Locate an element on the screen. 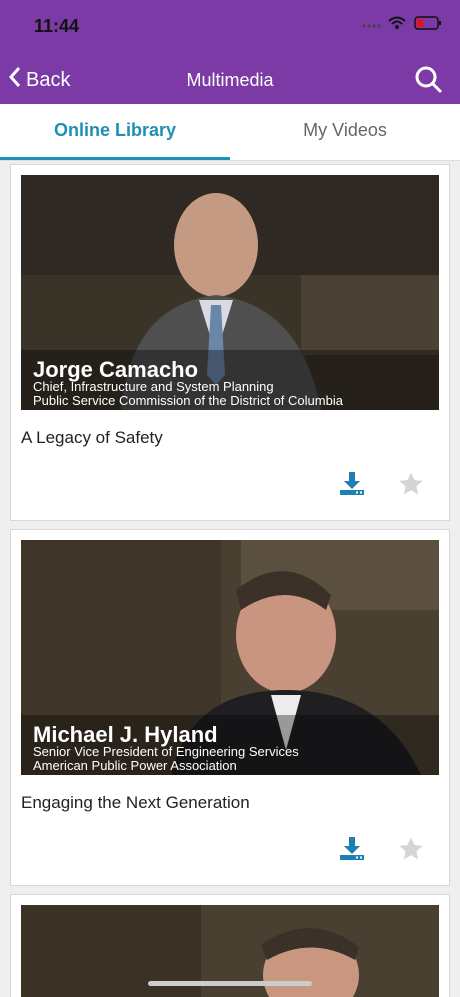 Image resolution: width=460 pixels, height=997 pixels. home-indicator is located at coordinates (230, 983).